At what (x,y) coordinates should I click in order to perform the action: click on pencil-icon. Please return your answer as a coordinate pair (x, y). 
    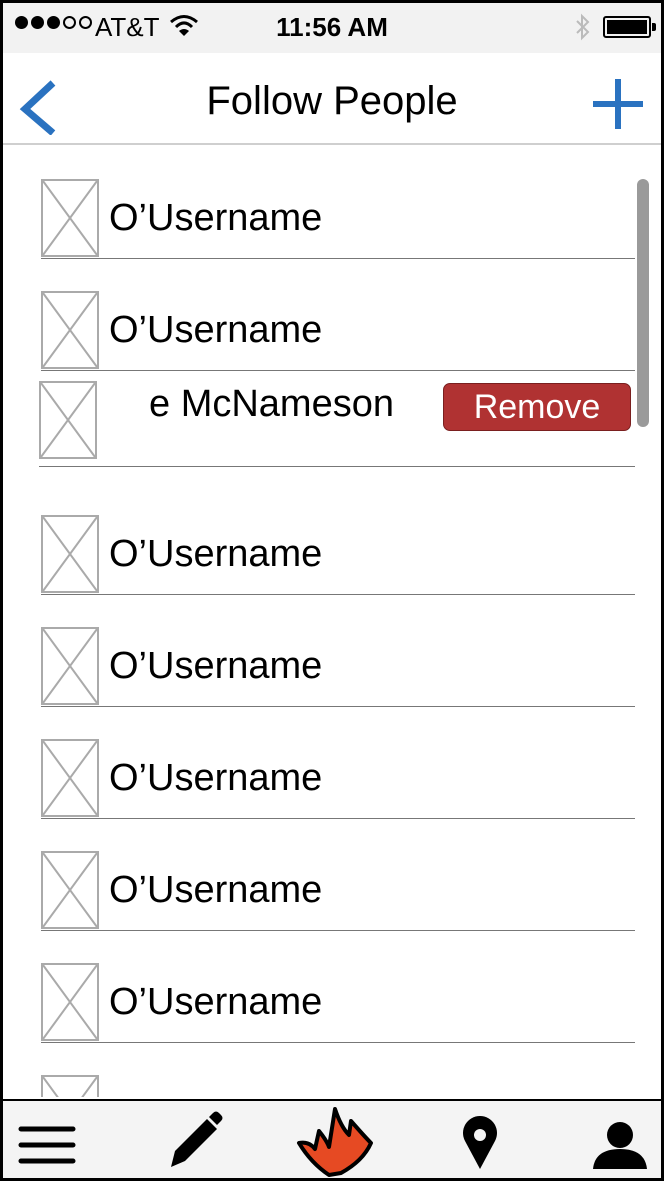
    Looking at the image, I should click on (197, 1139).